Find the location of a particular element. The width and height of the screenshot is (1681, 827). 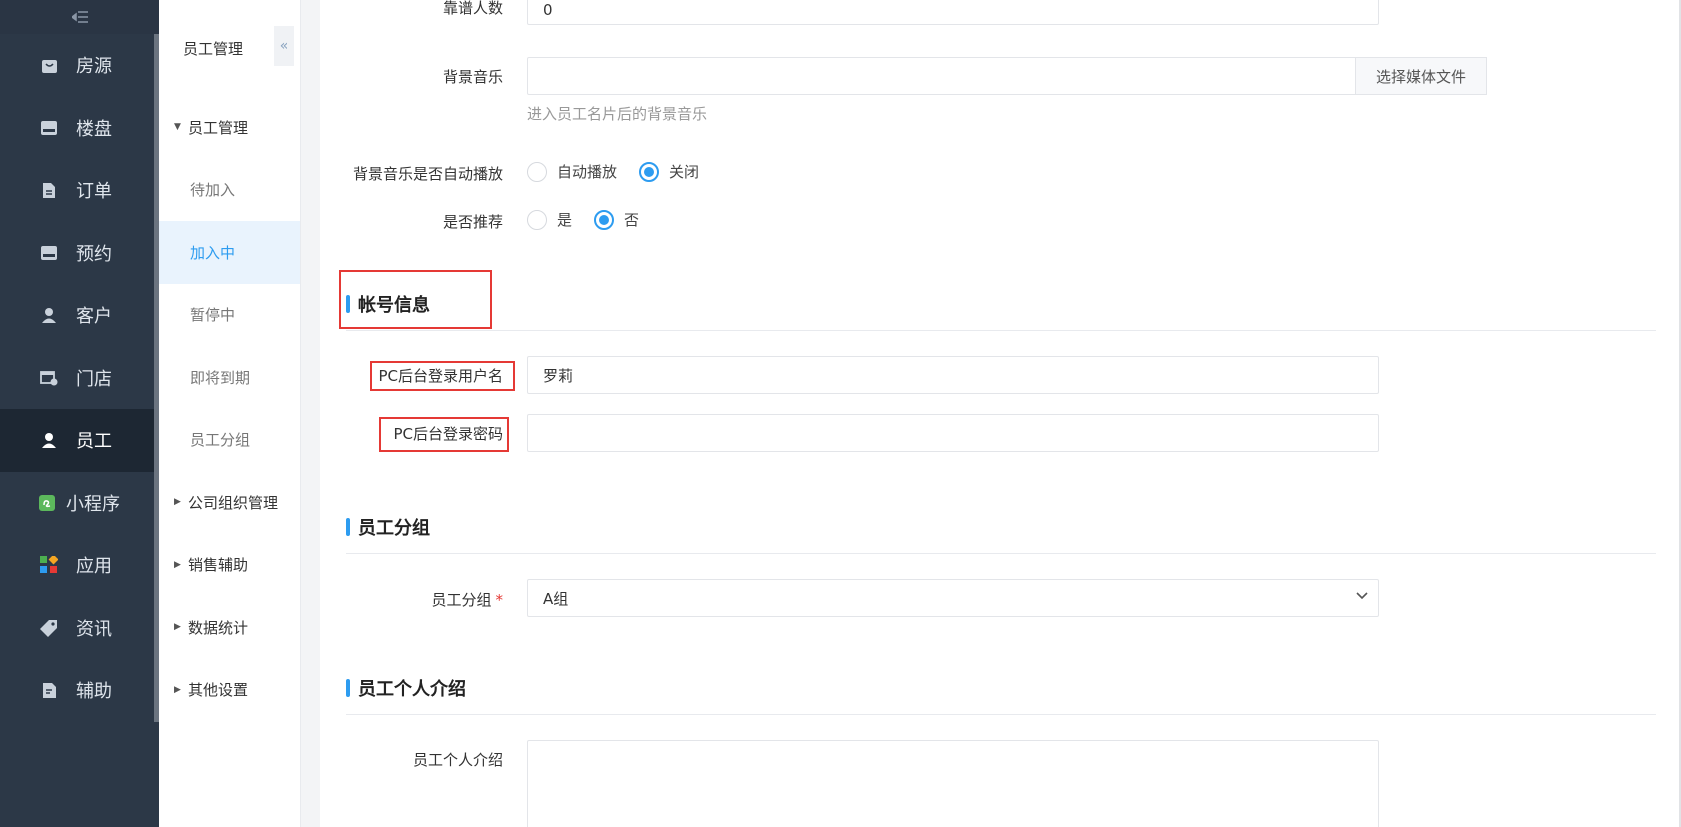

section-title: 员工分组 is located at coordinates (394, 528).